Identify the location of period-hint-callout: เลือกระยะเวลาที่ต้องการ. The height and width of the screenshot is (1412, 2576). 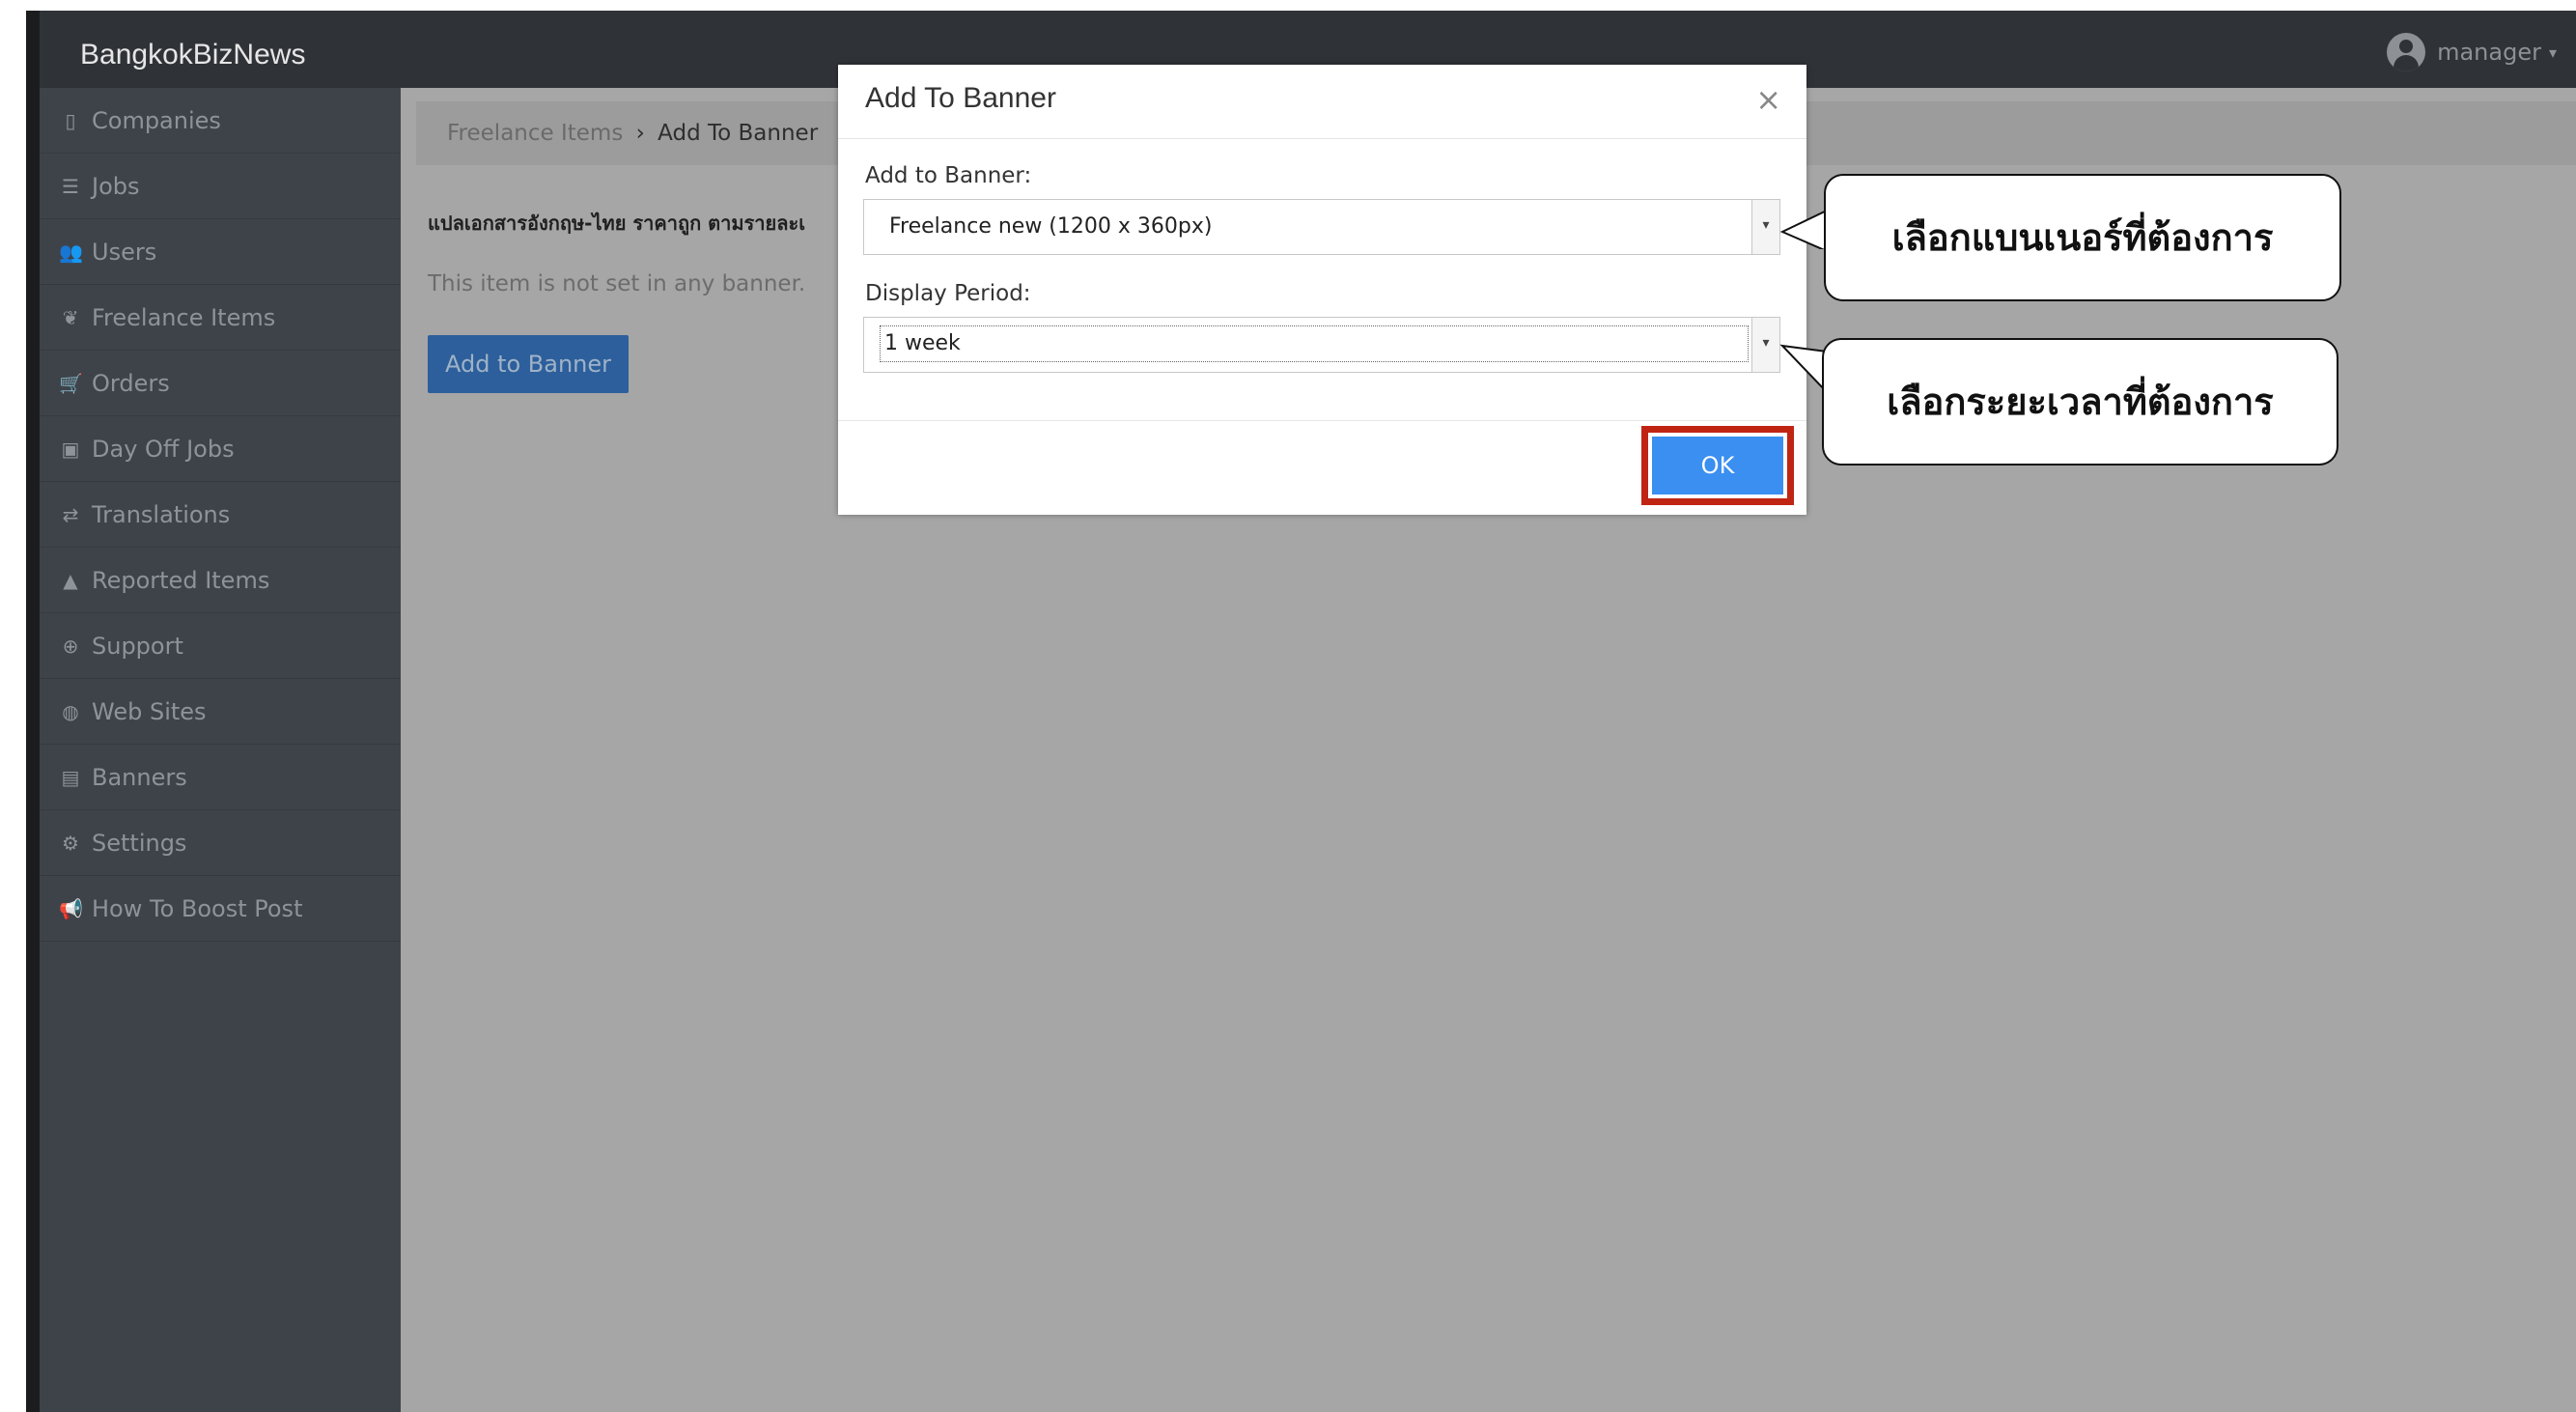
(2080, 402).